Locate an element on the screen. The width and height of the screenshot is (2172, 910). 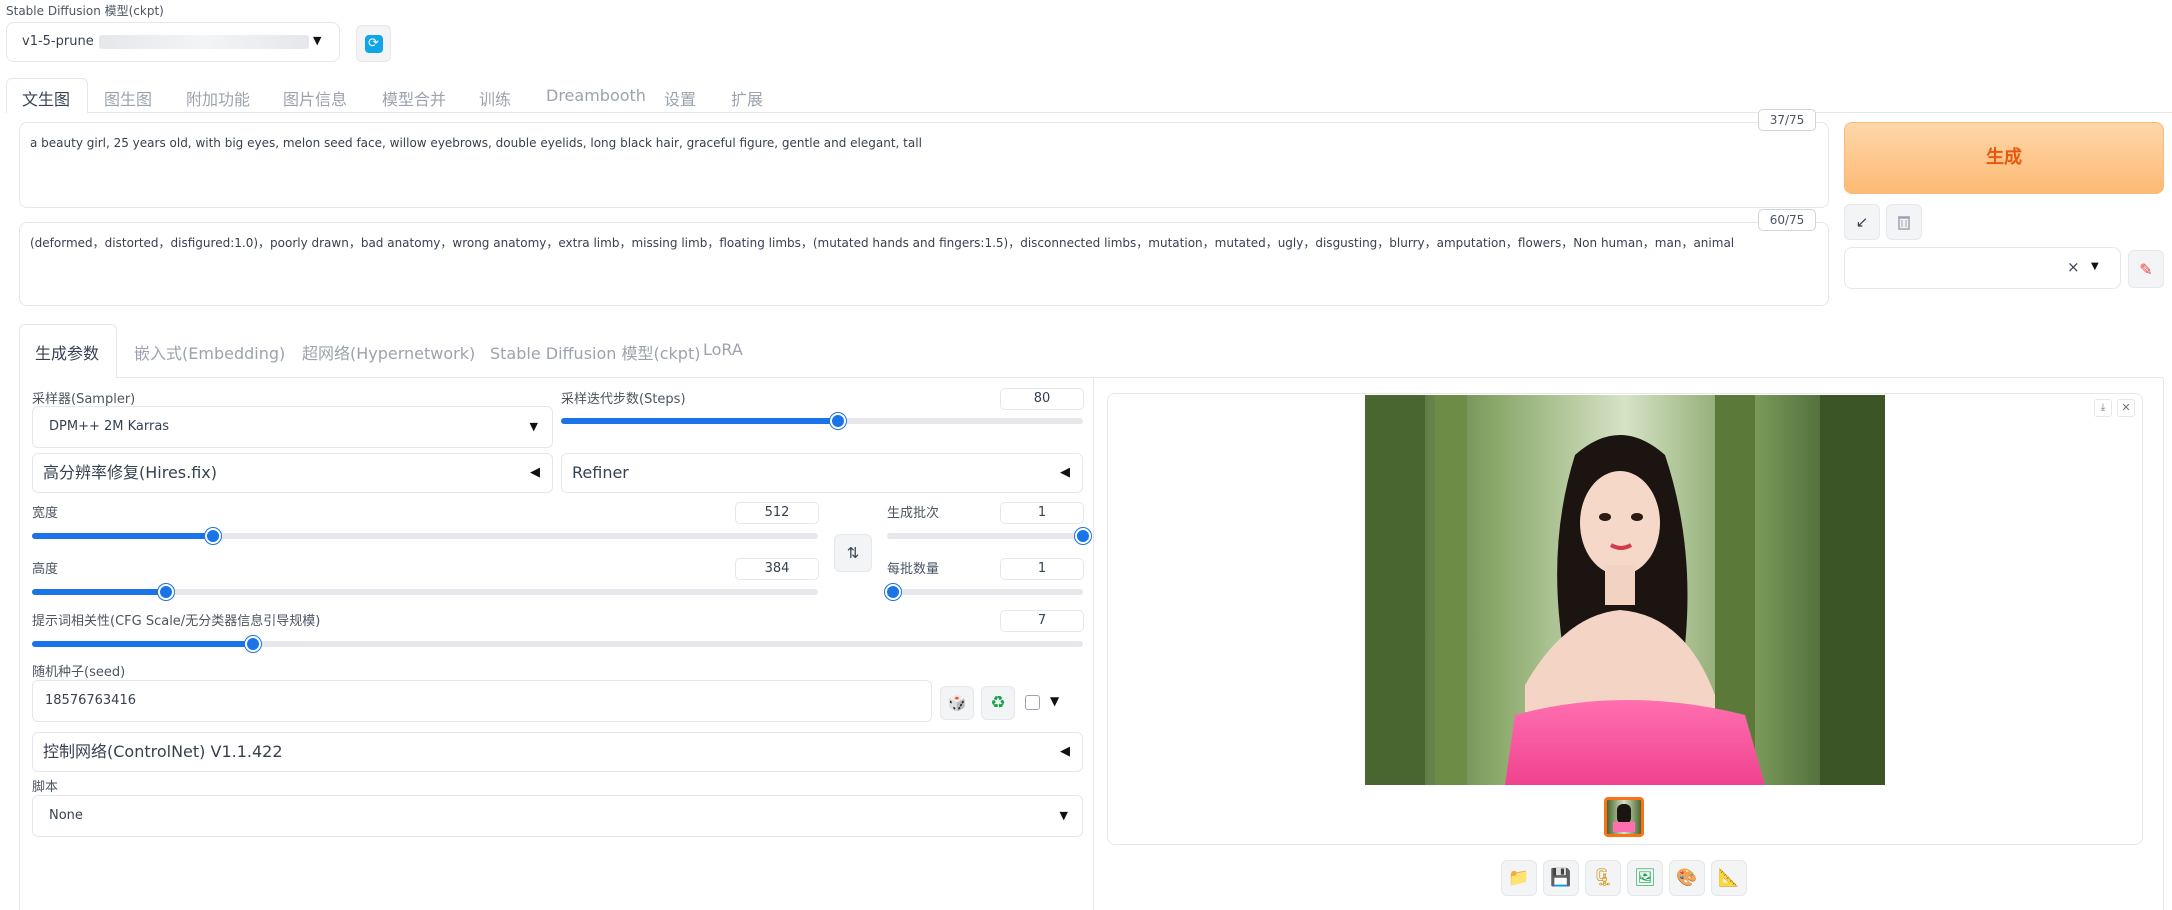
open-folder-button: 📁 is located at coordinates (1519, 878).